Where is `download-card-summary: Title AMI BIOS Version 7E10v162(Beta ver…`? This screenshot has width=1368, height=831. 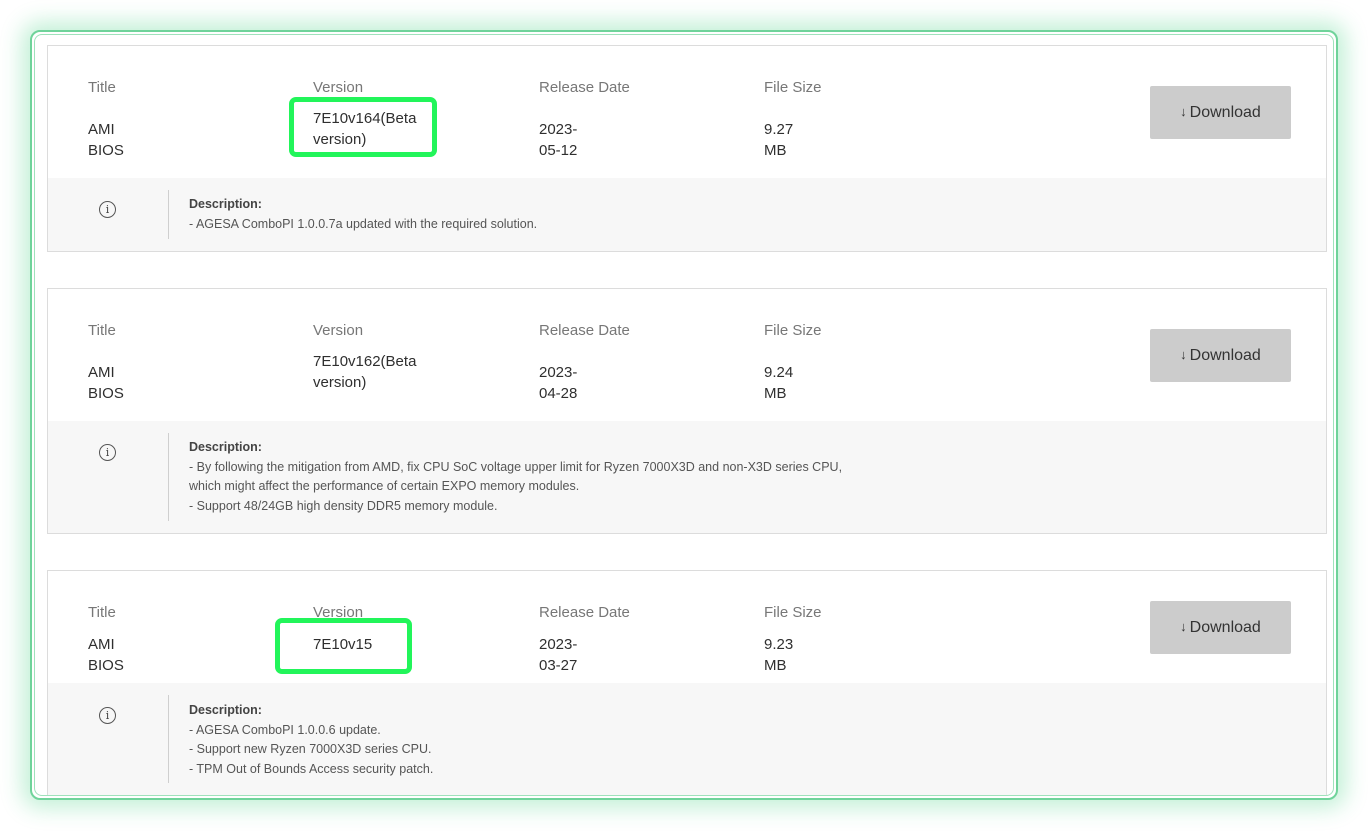 download-card-summary: Title AMI BIOS Version 7E10v162(Beta ver… is located at coordinates (687, 355).